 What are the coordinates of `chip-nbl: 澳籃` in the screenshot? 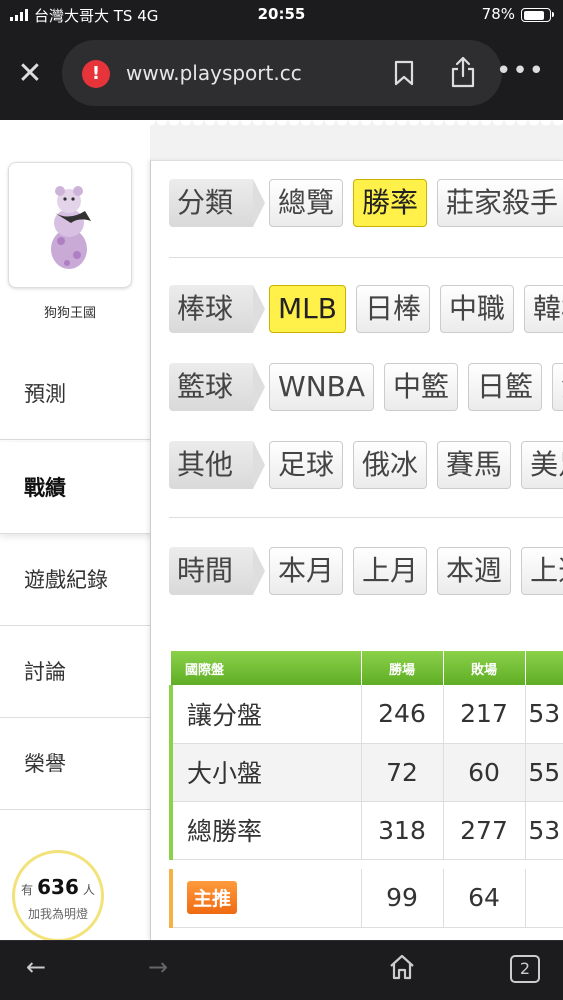 It's located at (557, 387).